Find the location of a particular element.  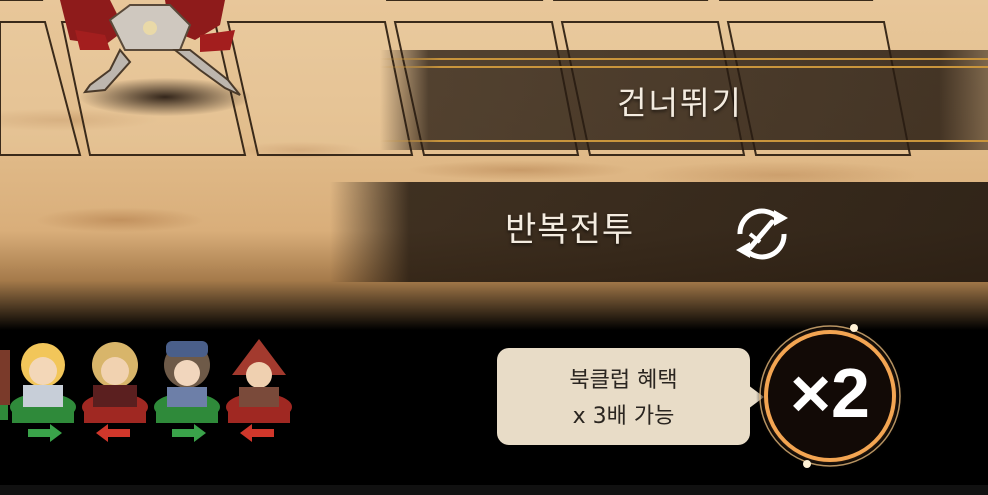

tooltip-line-1: 북클럽 혜택 is located at coordinates (623, 380).